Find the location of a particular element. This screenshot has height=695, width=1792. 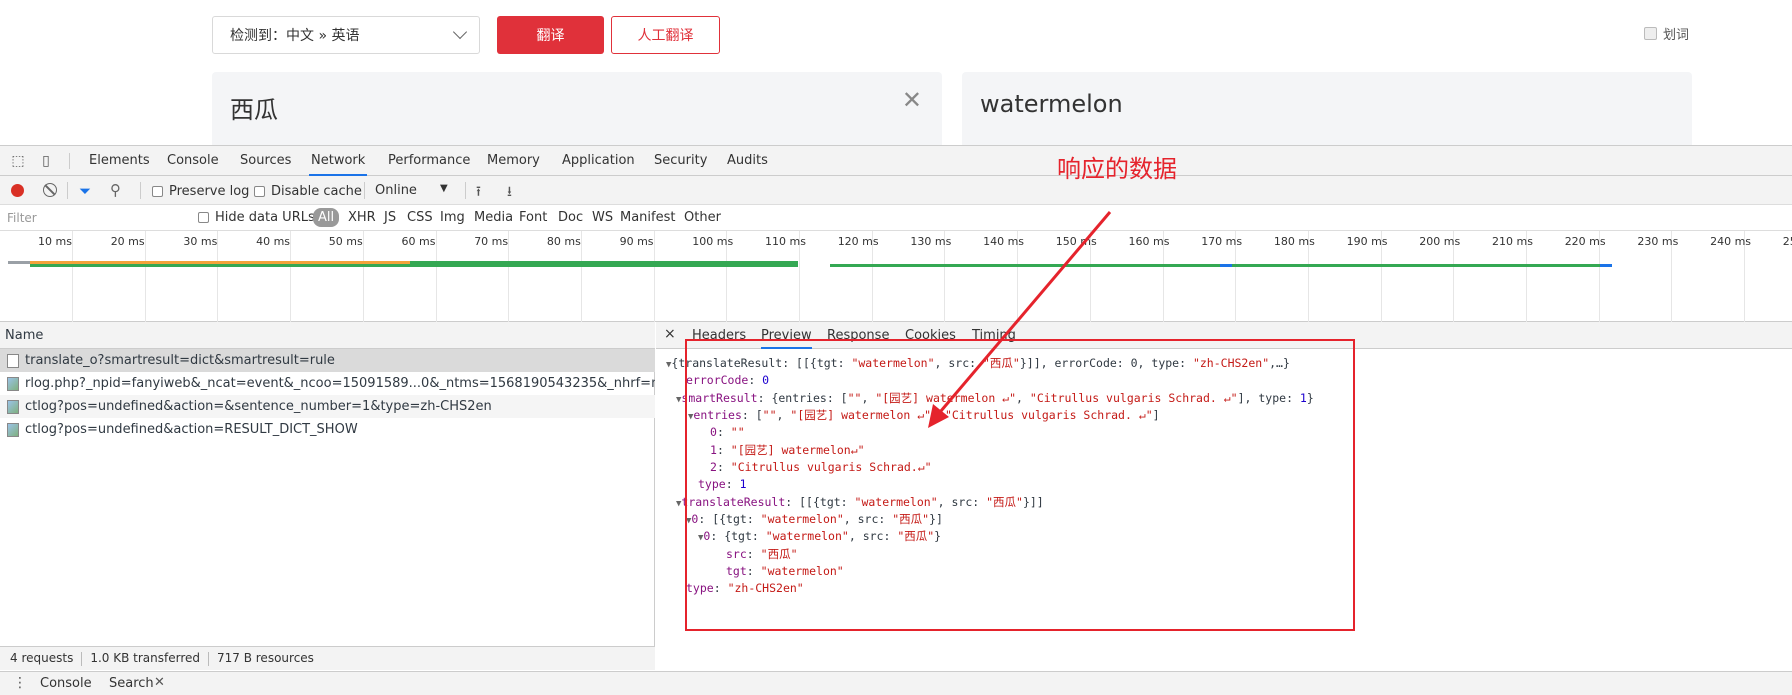

status-divider is located at coordinates (82, 658).